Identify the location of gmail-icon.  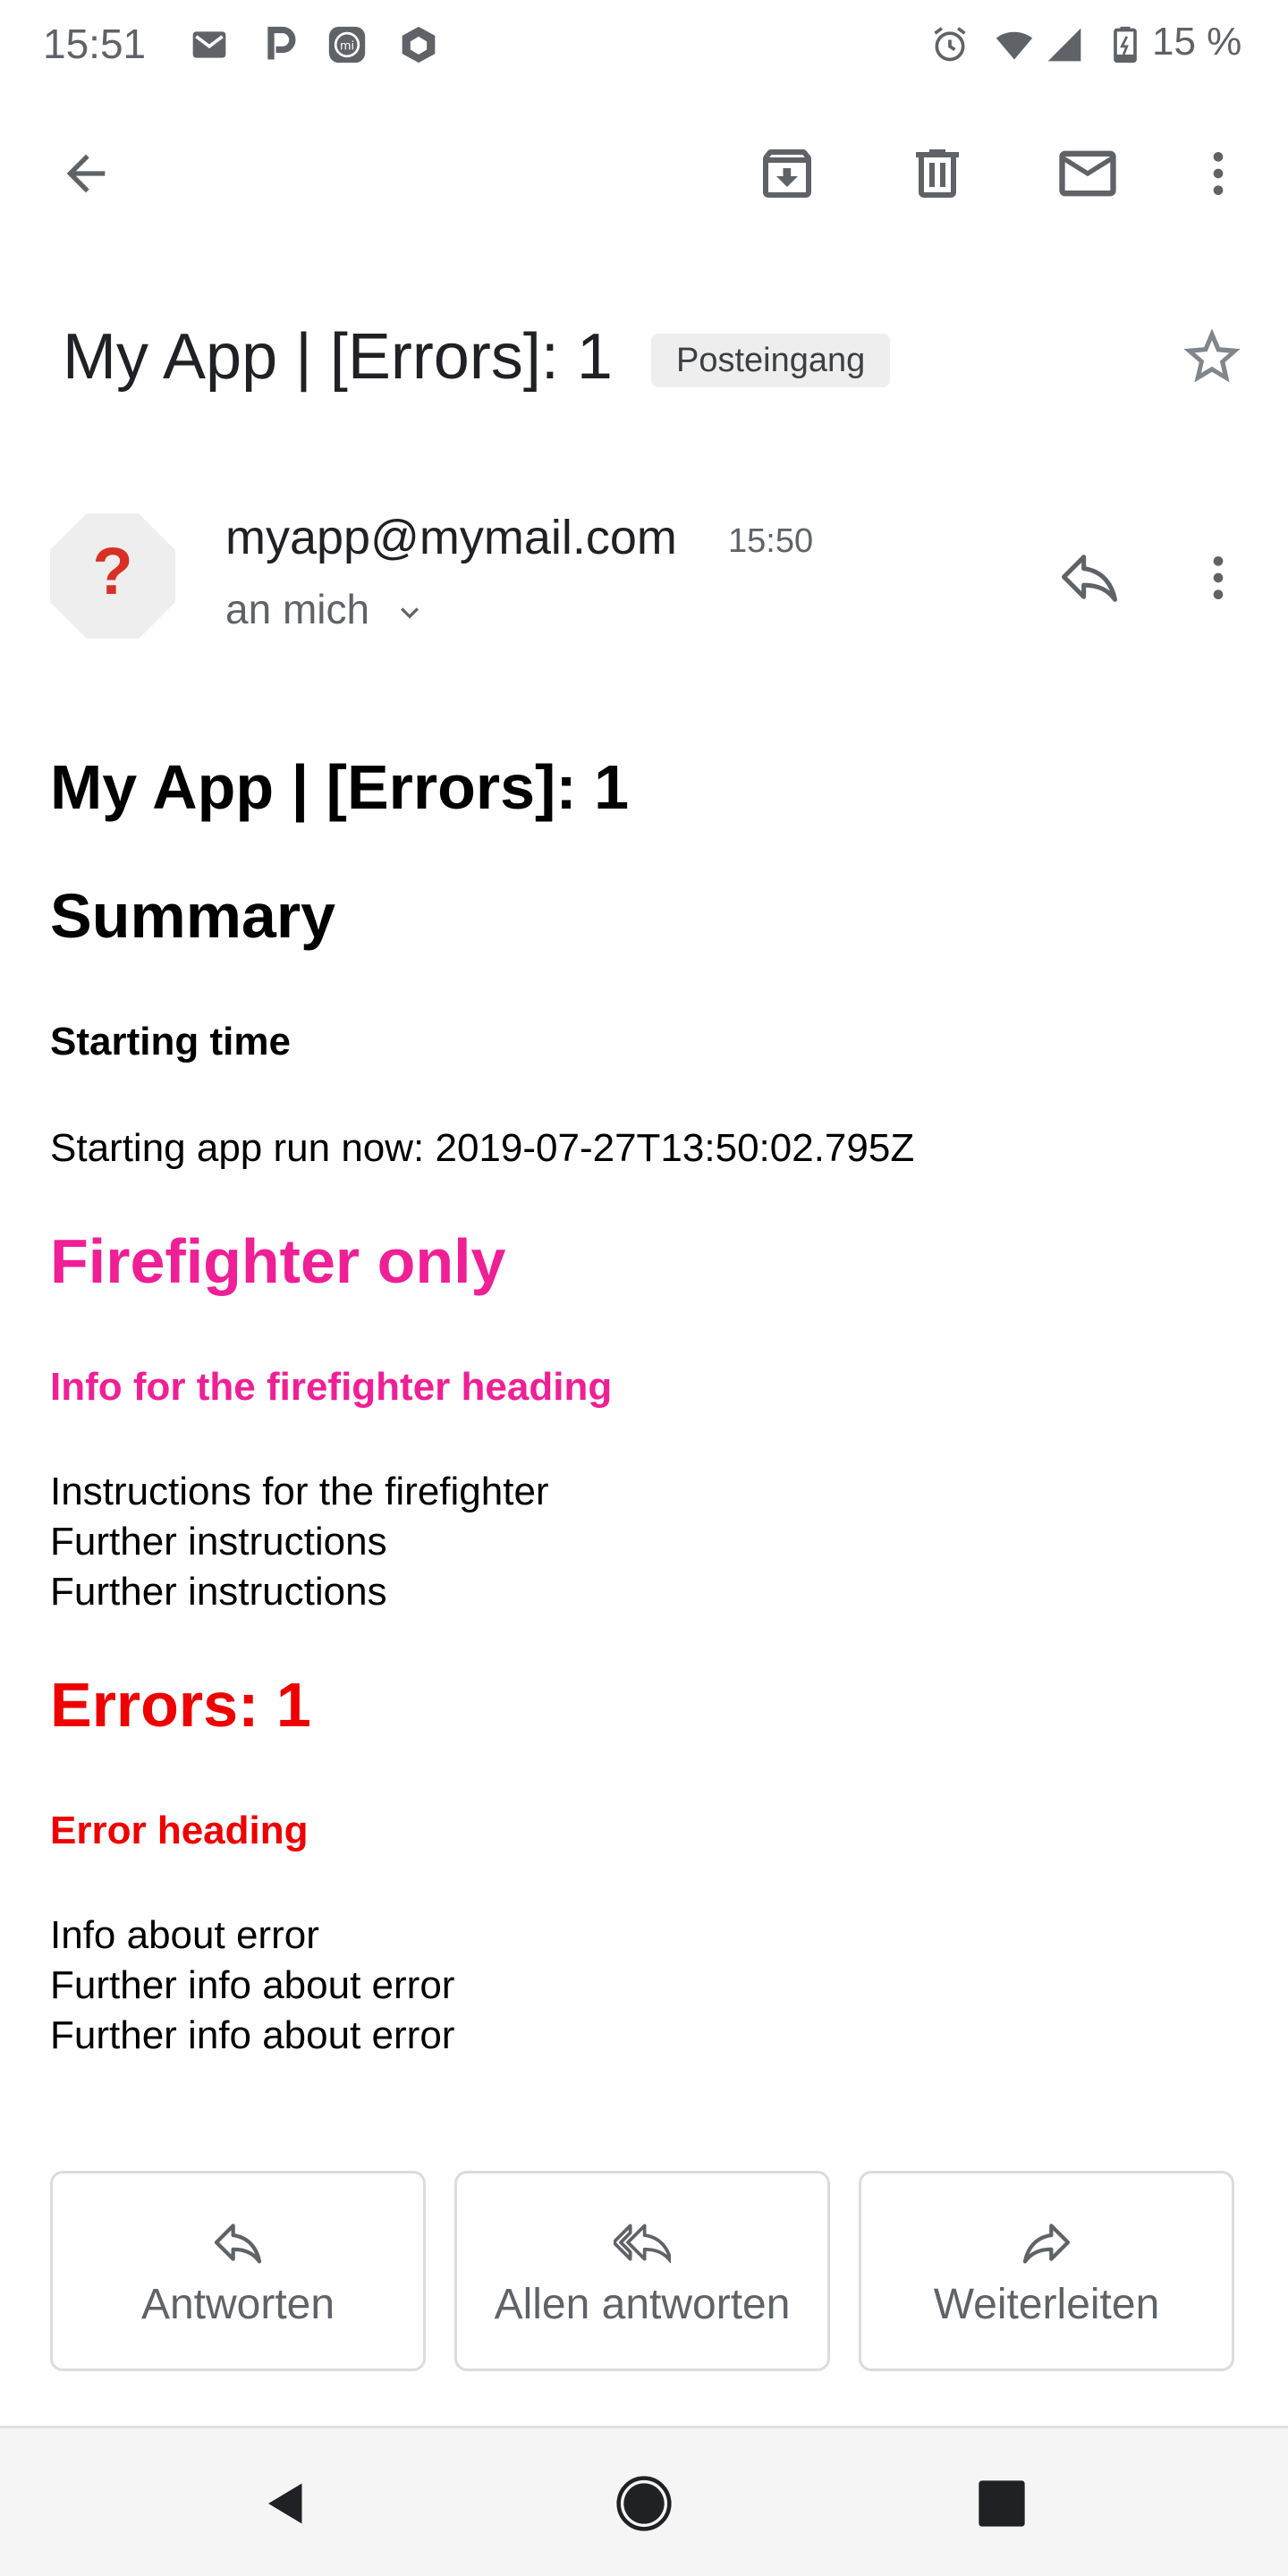
(209, 44).